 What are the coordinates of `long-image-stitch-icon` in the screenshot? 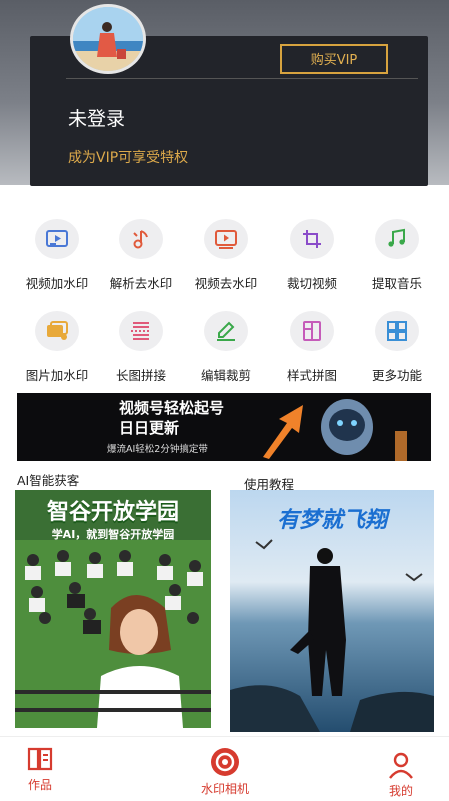 It's located at (141, 331).